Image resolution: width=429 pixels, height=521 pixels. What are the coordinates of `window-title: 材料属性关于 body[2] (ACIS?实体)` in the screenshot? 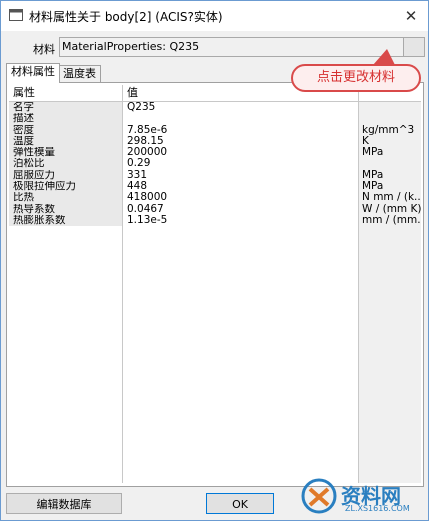 It's located at (126, 17).